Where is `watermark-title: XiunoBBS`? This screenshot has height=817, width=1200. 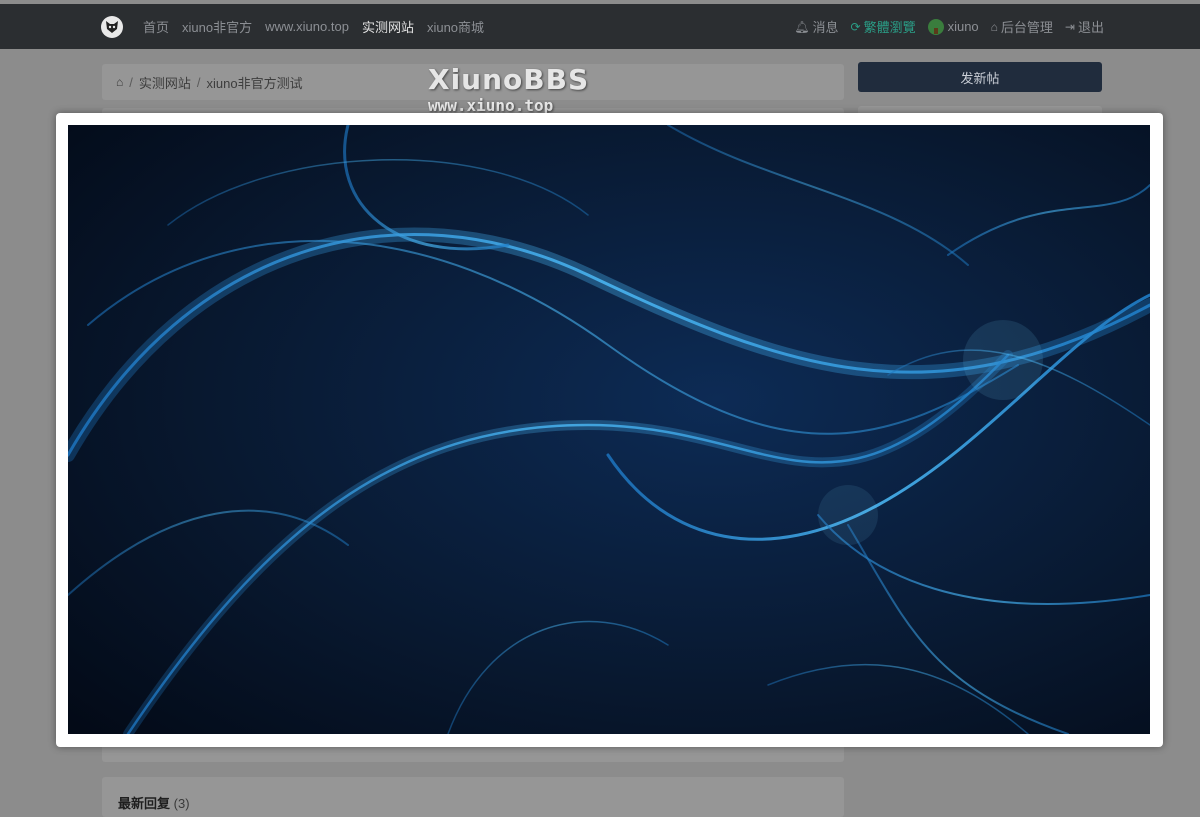 watermark-title: XiunoBBS is located at coordinates (509, 79).